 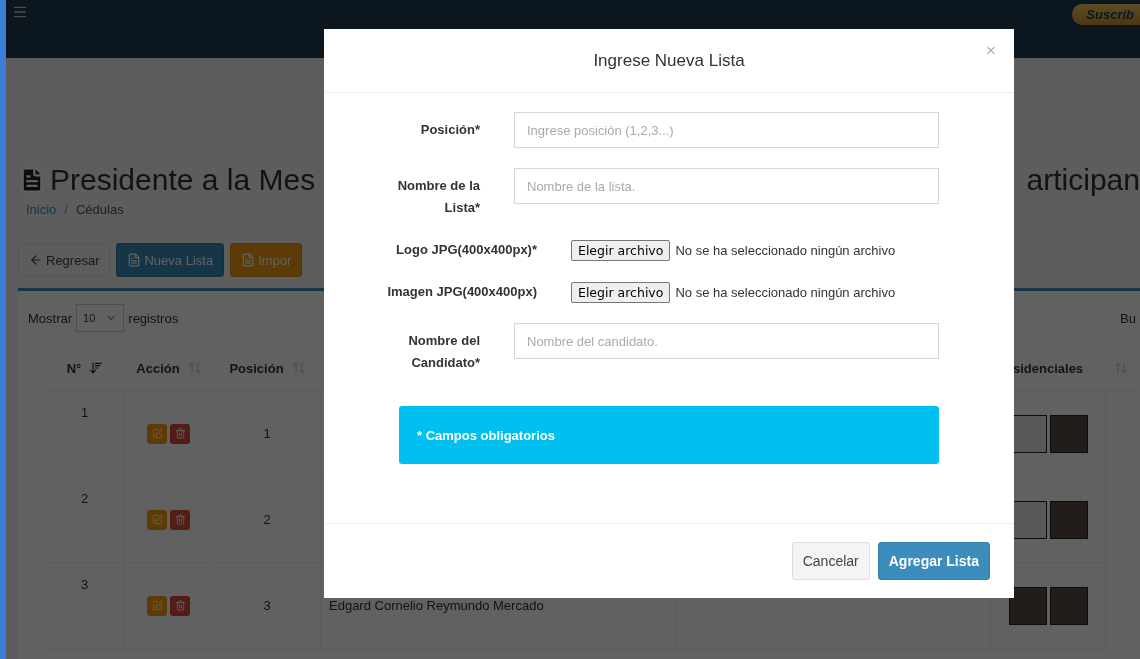 What do you see at coordinates (726, 130) in the screenshot?
I see `input-field: Ingrese posición (1,2,3...)` at bounding box center [726, 130].